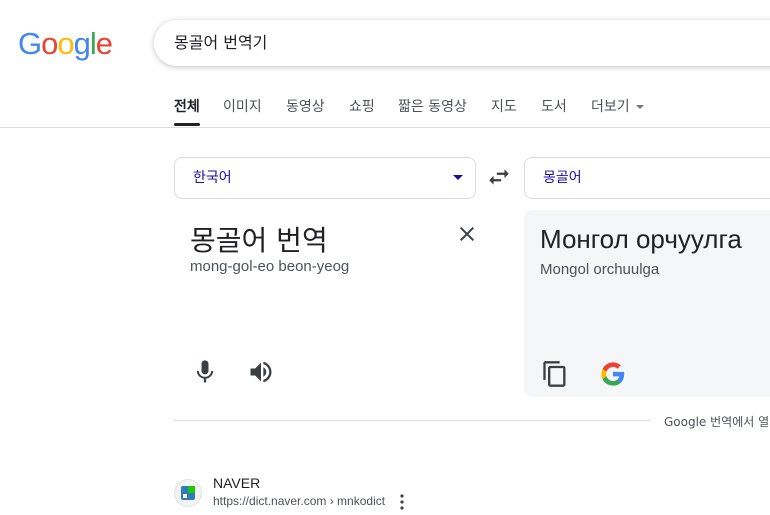 This screenshot has width=770, height=515. What do you see at coordinates (600, 269) in the screenshot?
I see `translated-romanization: Mongol orchuulga` at bounding box center [600, 269].